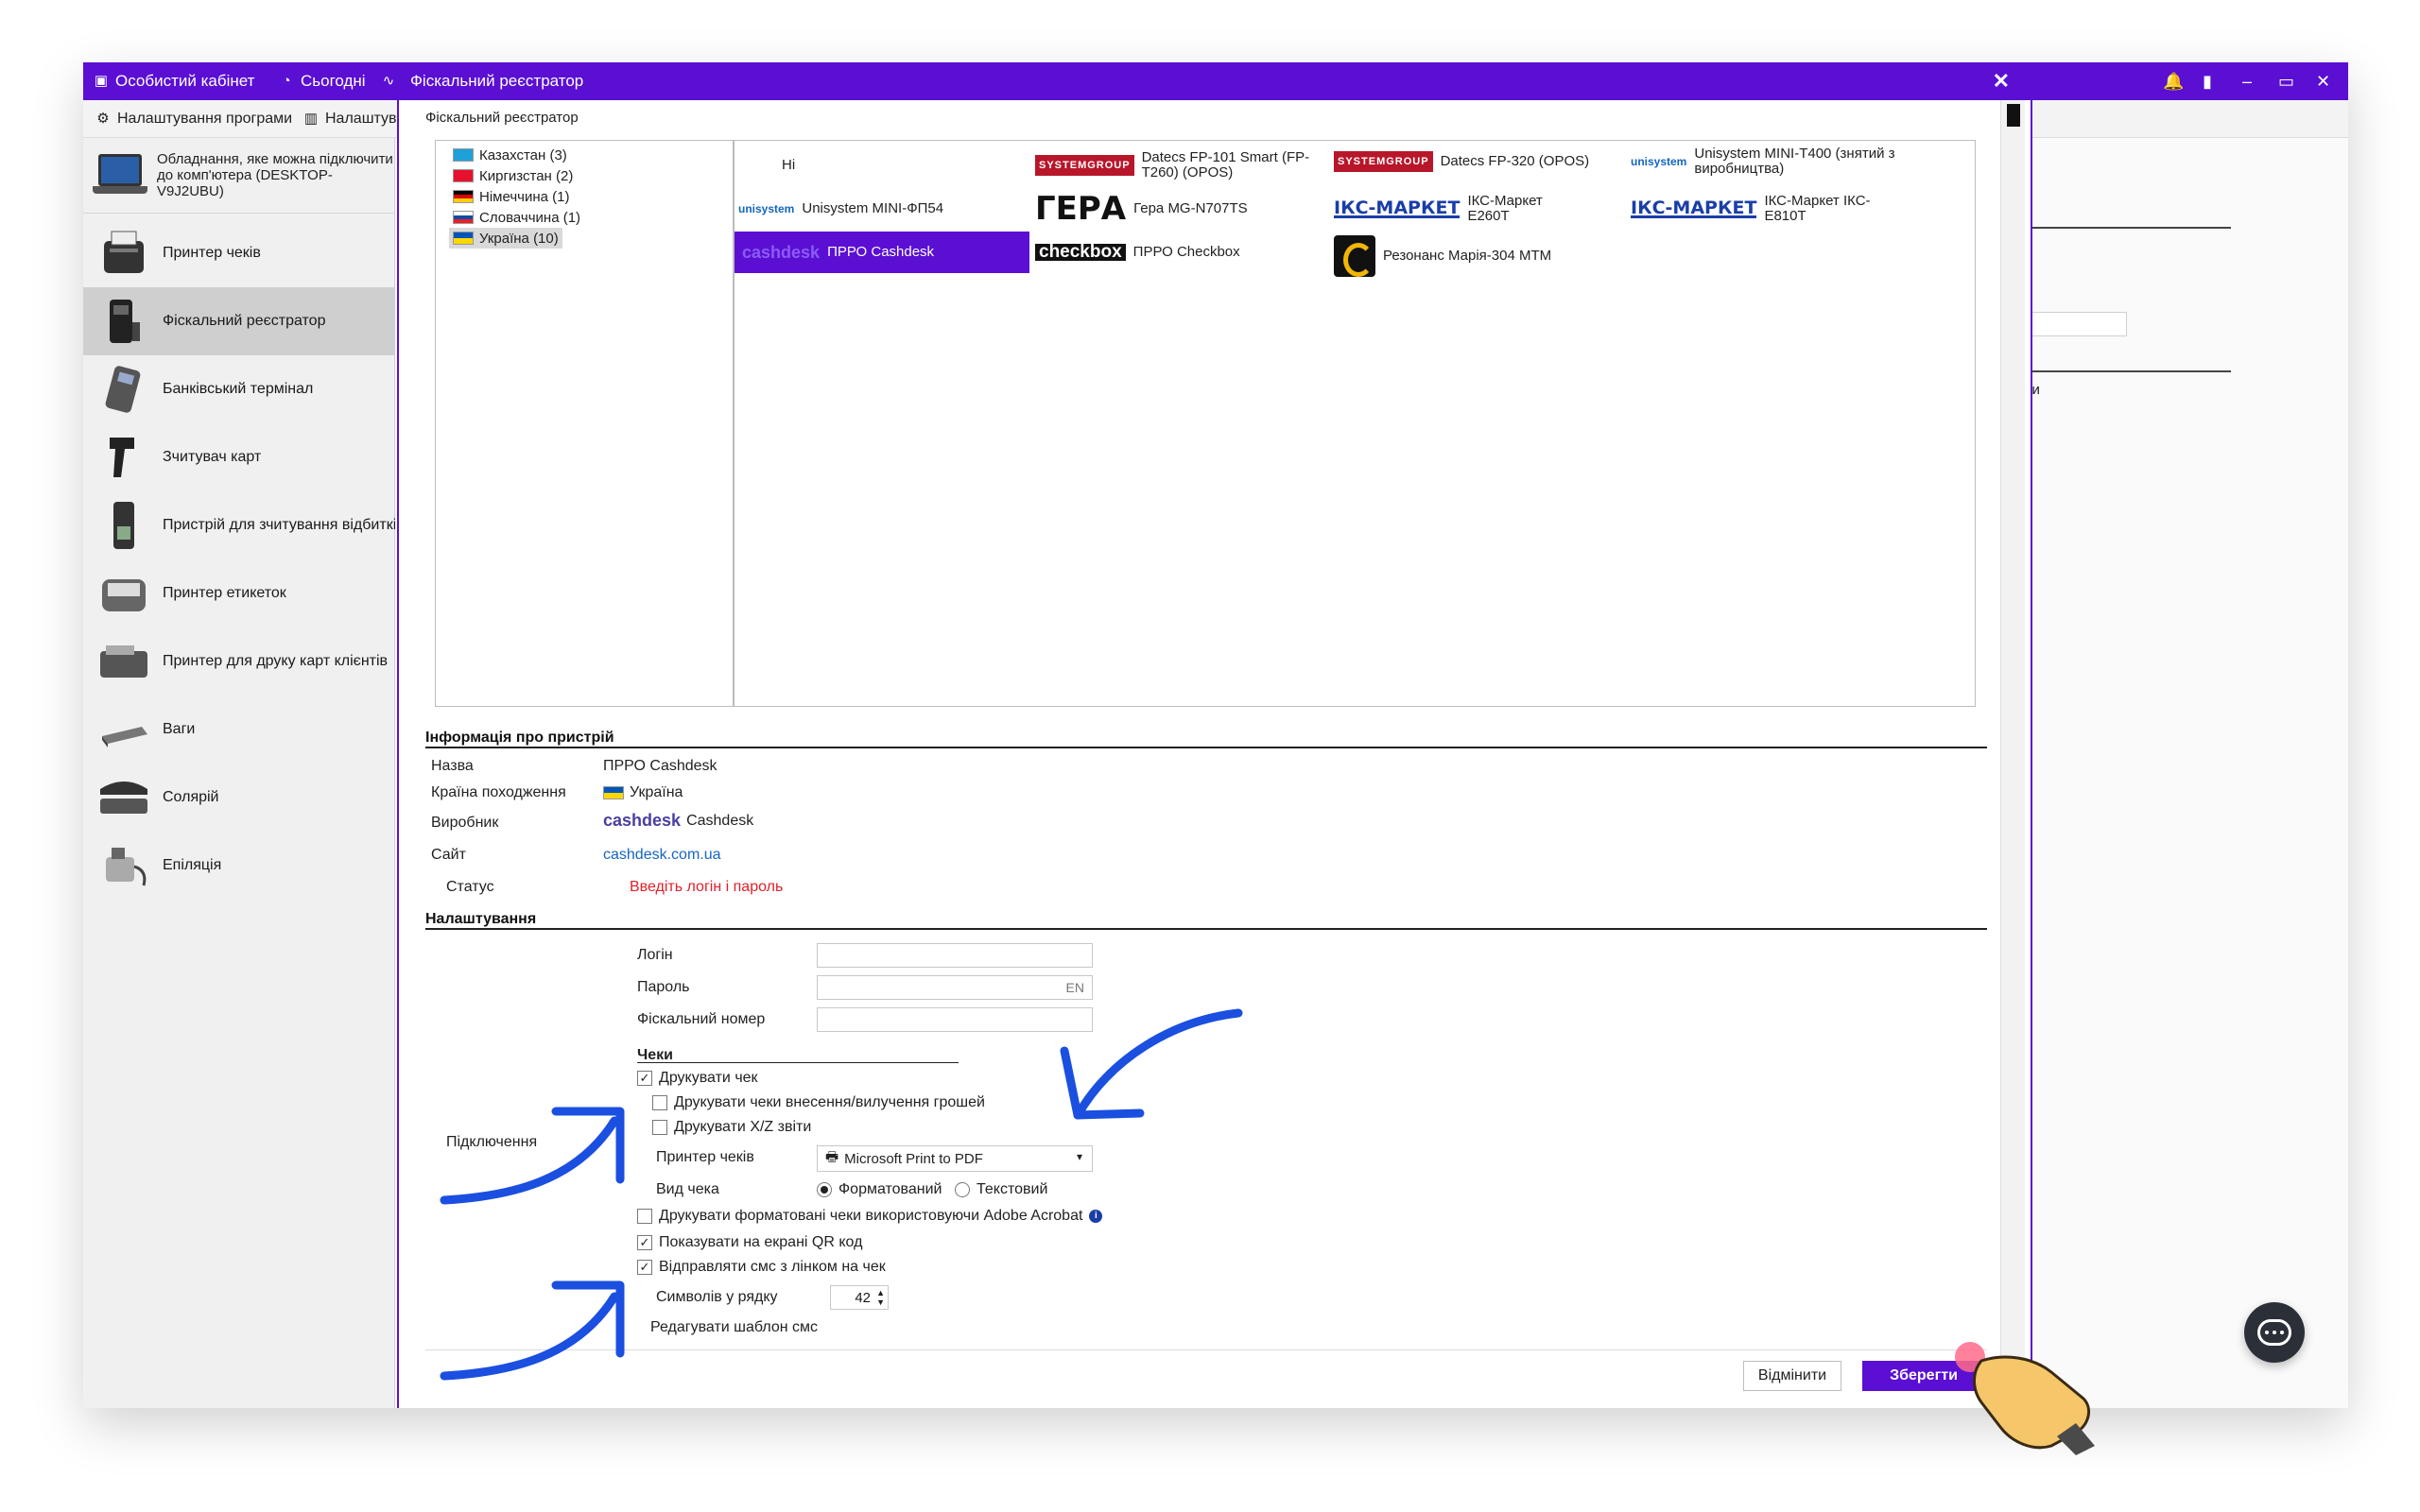 The height and width of the screenshot is (1512, 2420). What do you see at coordinates (245, 321) in the screenshot?
I see `sidebar-item-label: Фіскальний реєстратор` at bounding box center [245, 321].